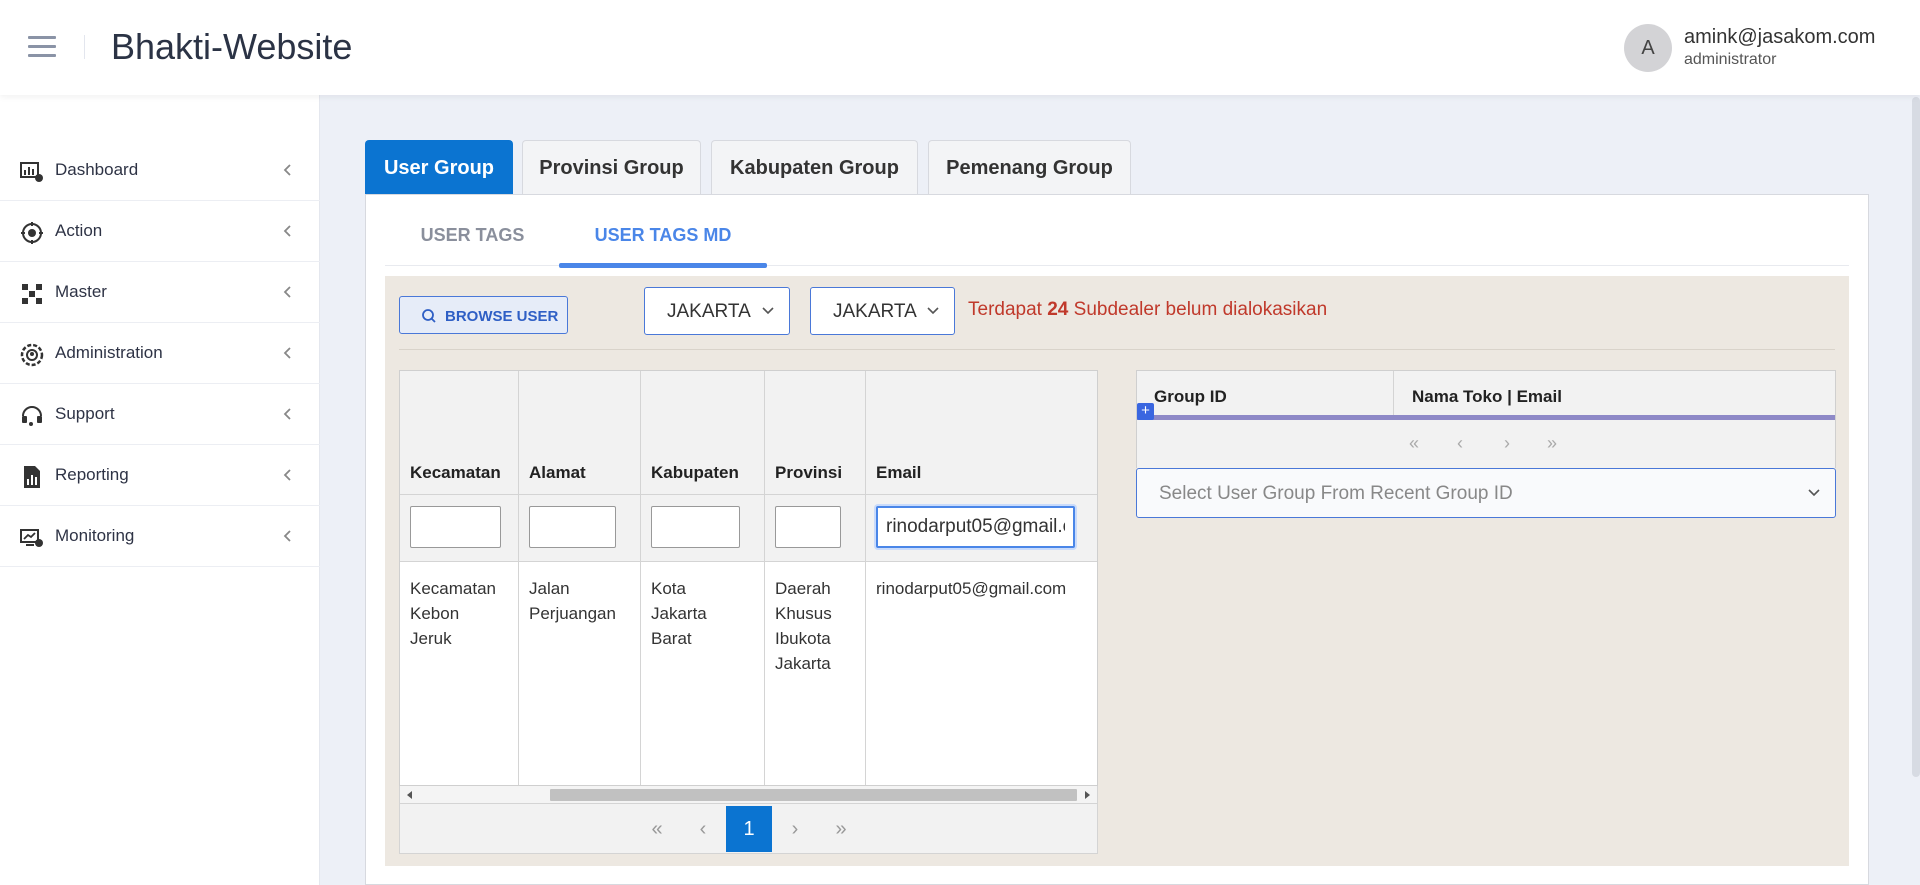 This screenshot has height=885, width=1920. What do you see at coordinates (1336, 493) in the screenshot?
I see `recent-group-select-placeholder: Select User Group From Recent Group ID` at bounding box center [1336, 493].